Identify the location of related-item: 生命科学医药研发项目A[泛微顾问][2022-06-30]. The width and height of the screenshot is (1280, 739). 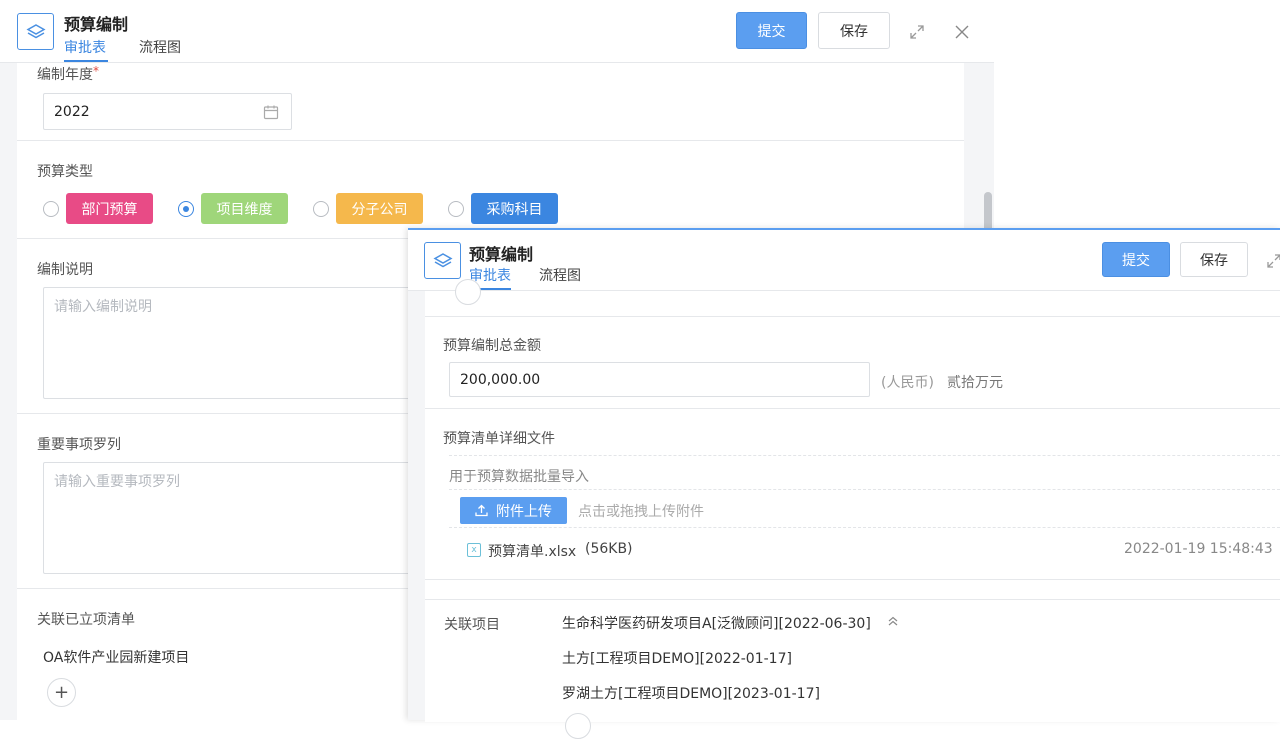
(716, 623).